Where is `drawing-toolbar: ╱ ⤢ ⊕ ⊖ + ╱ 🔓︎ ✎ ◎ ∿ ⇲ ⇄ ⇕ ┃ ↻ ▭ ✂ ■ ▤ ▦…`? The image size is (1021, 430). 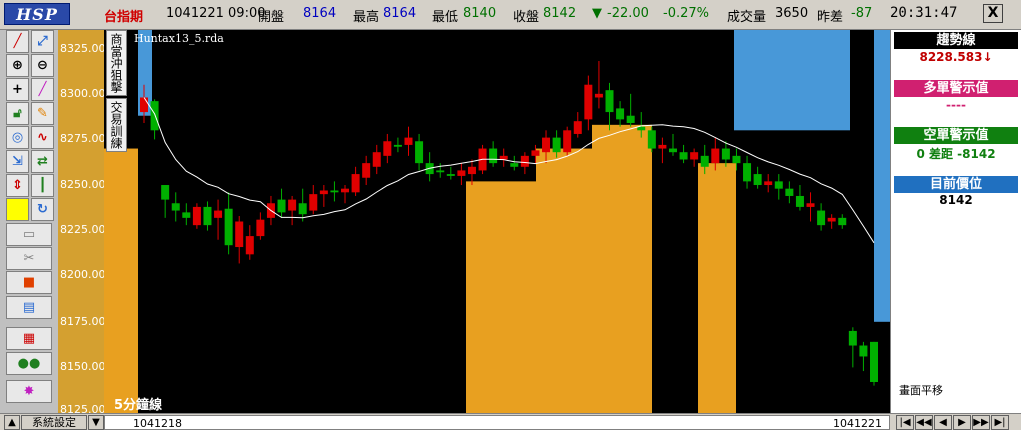
drawing-toolbar: ╱ ⤢ ⊕ ⊖ + ╱ 🔓︎ ✎ ◎ ∿ ⇲ ⇄ ⇕ ┃ ↻ ▭ ✂ ■ ▤ ▦… is located at coordinates (29, 221).